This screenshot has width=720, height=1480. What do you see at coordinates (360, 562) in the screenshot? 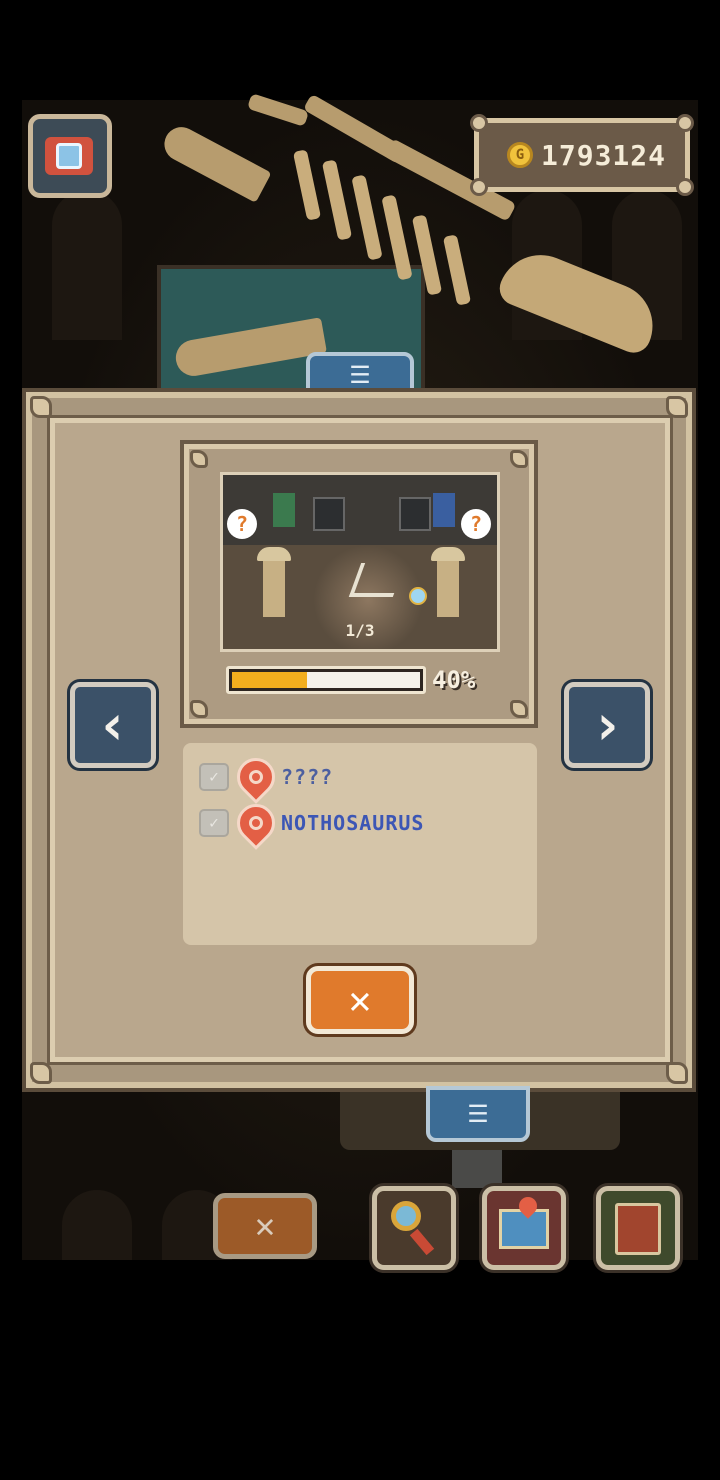
I see `story-illustration: ? ? 1/3` at bounding box center [360, 562].